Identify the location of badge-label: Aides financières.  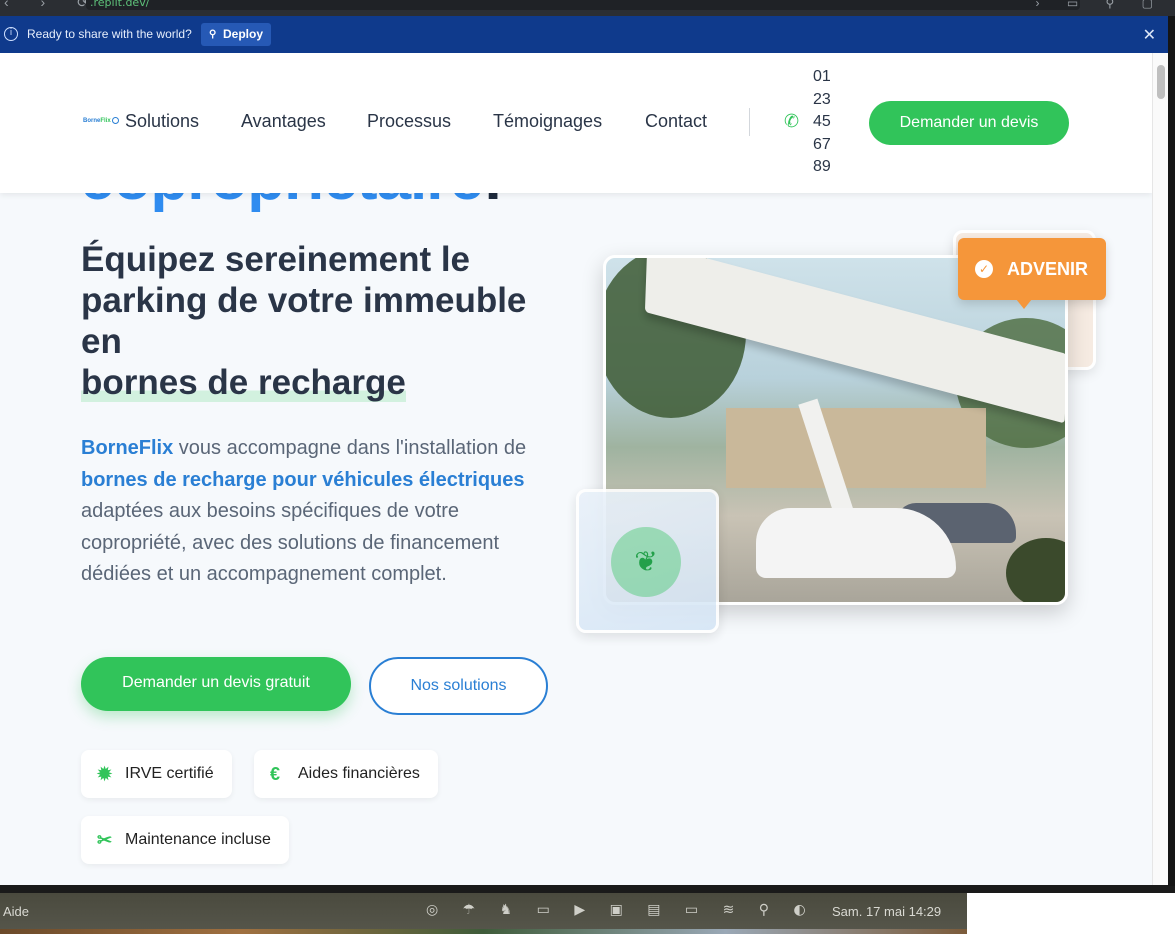
(359, 773).